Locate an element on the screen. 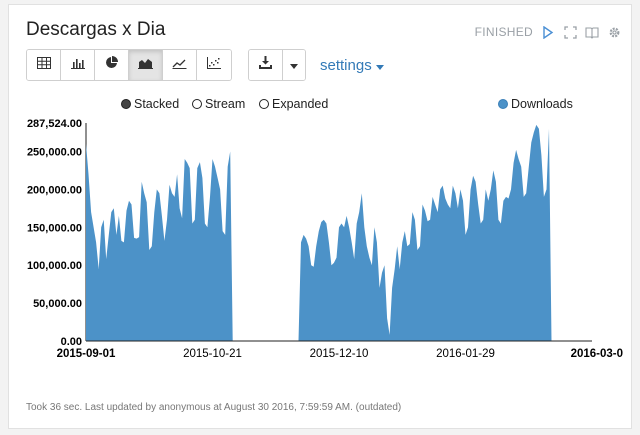 The height and width of the screenshot is (435, 640). table-view-button is located at coordinates (44, 65).